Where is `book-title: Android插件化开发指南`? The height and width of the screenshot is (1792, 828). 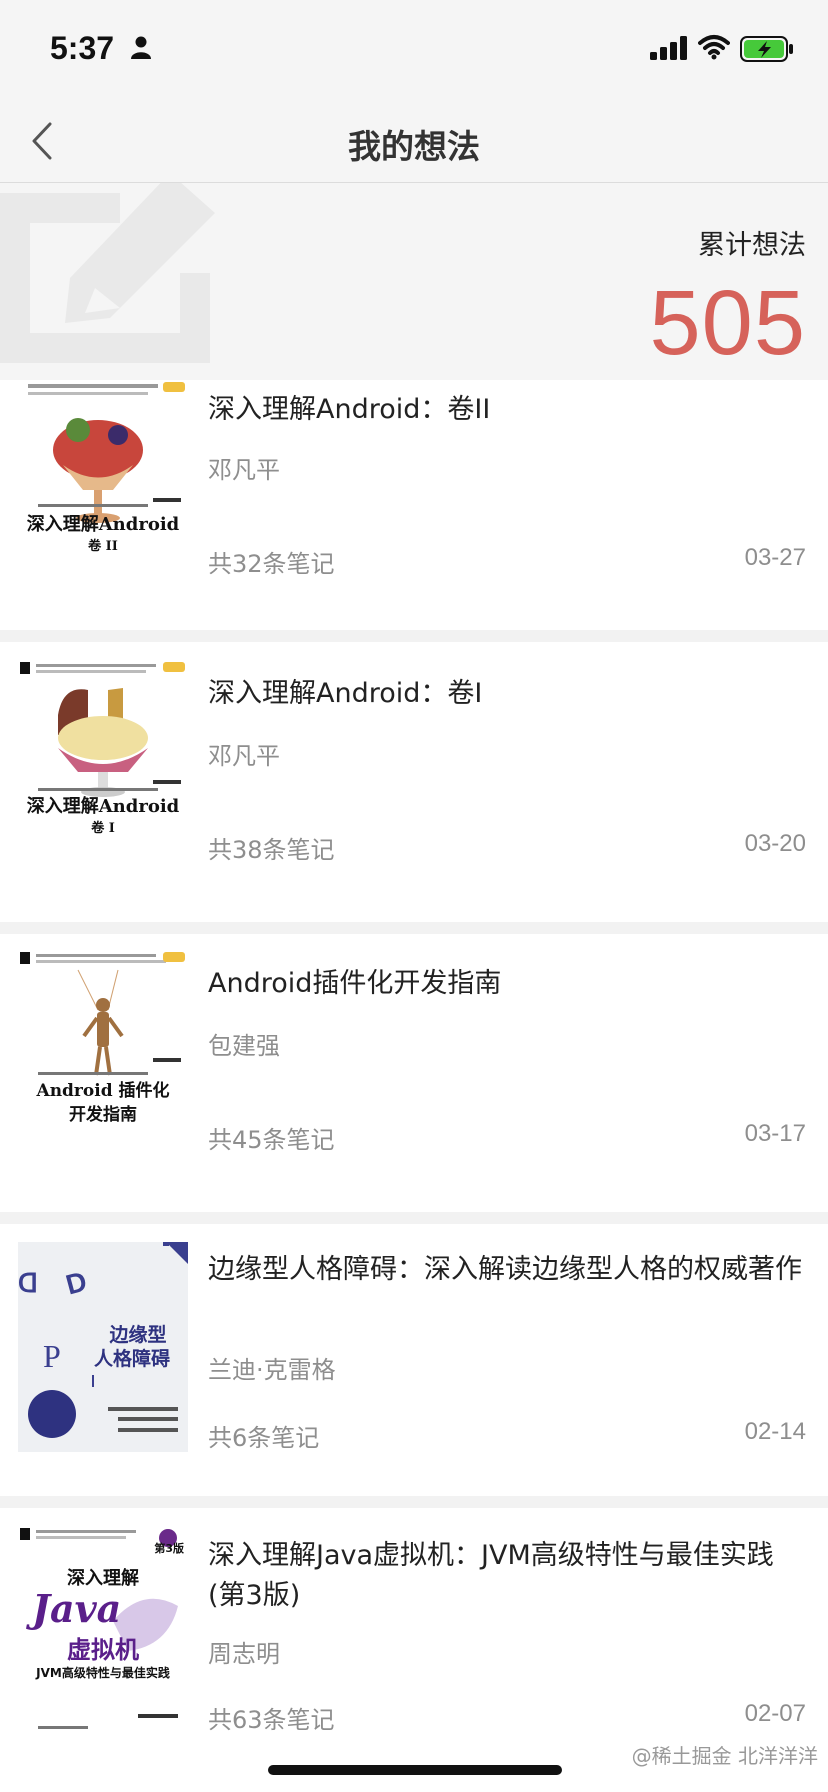
book-title: Android插件化开发指南 is located at coordinates (355, 983).